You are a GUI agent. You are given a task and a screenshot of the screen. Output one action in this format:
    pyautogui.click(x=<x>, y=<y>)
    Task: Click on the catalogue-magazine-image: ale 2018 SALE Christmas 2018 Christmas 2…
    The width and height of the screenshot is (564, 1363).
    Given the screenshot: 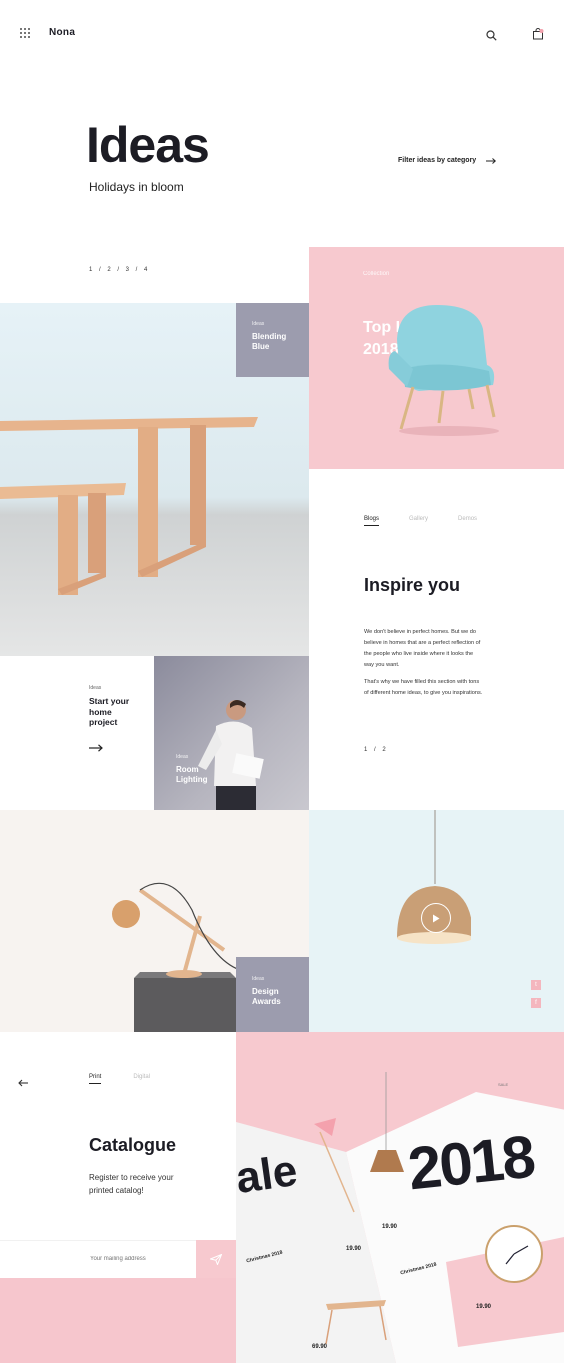 What is the action you would take?
    pyautogui.click(x=400, y=1197)
    